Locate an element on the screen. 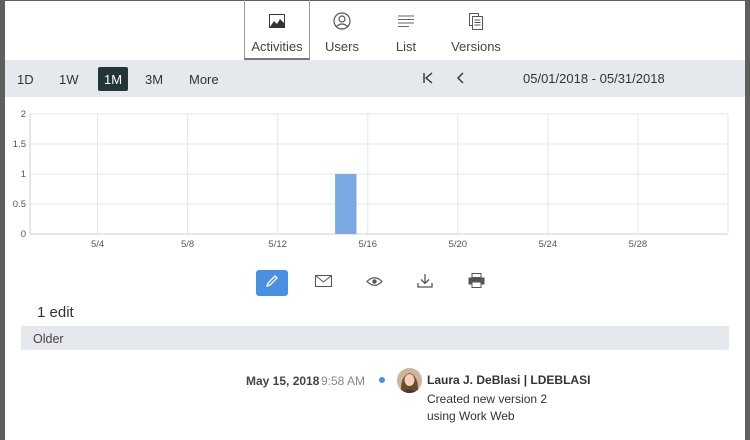 The image size is (750, 440). first-page-icon is located at coordinates (428, 78).